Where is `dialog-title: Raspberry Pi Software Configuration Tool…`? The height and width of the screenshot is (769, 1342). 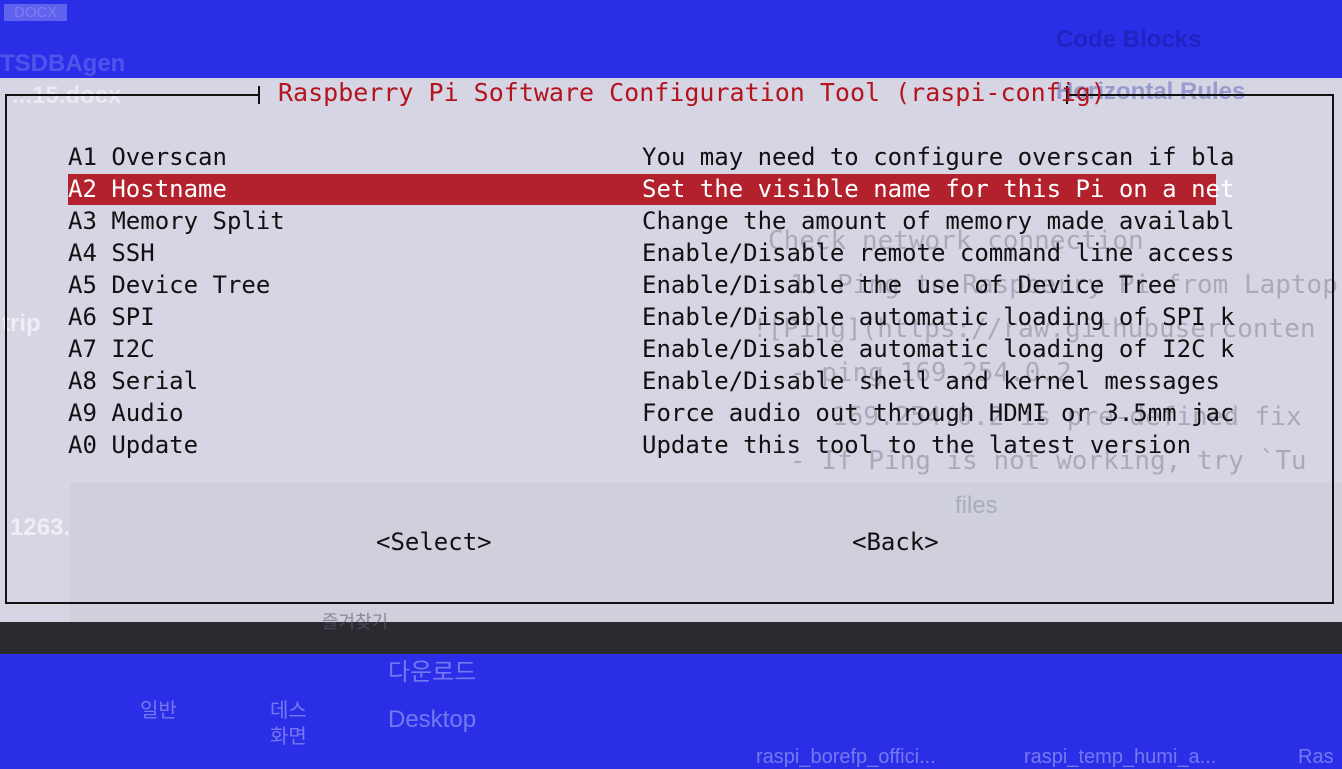
dialog-title: Raspberry Pi Software Configuration Tool… is located at coordinates (692, 92).